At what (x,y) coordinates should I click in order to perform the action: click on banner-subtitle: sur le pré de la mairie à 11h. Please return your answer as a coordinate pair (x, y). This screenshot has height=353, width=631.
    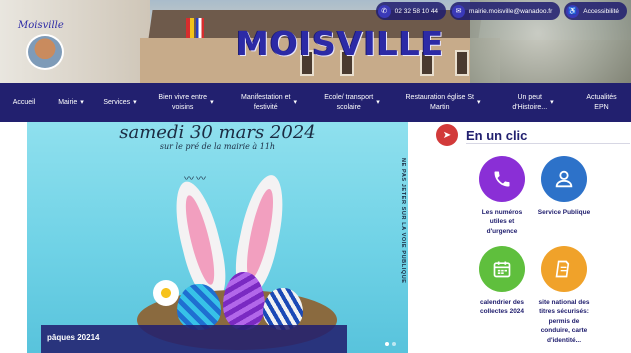
    Looking at the image, I should click on (217, 146).